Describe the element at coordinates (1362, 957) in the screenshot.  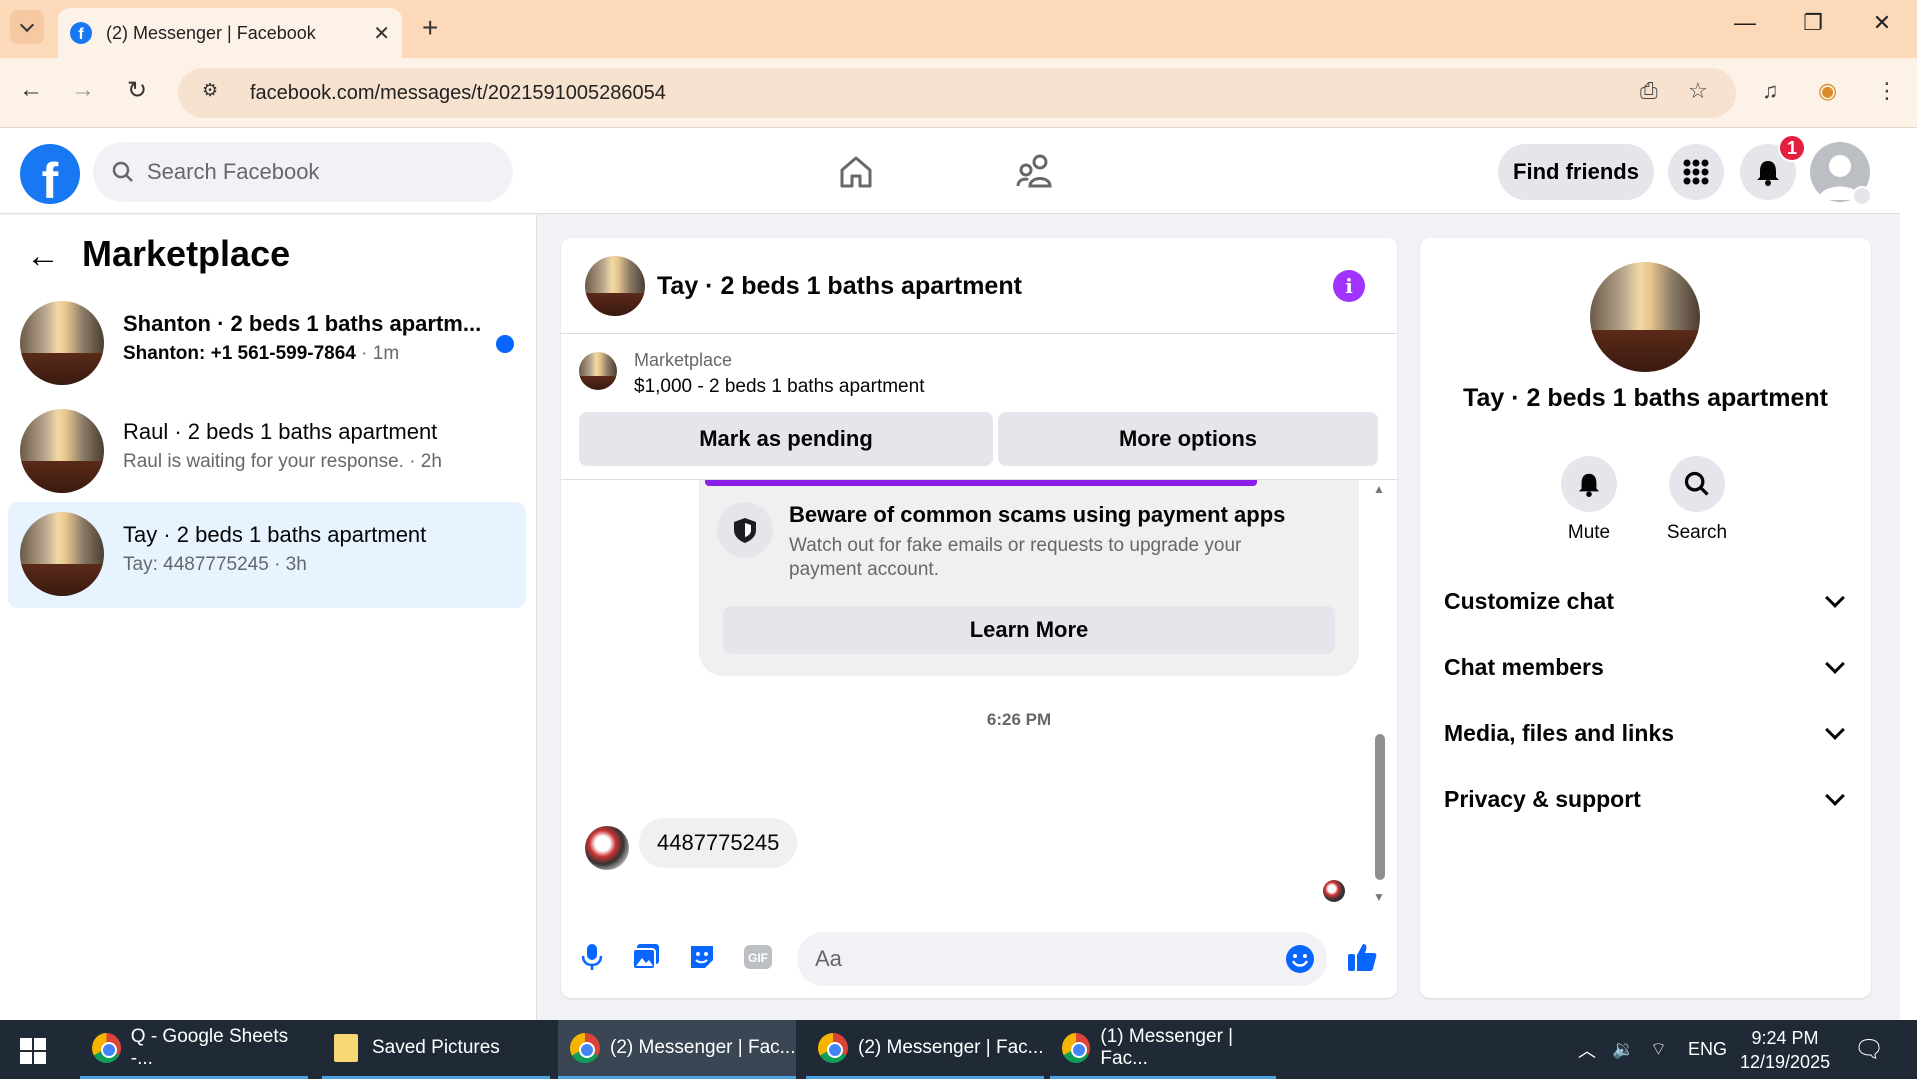
I see `thumbs-up-icon` at that location.